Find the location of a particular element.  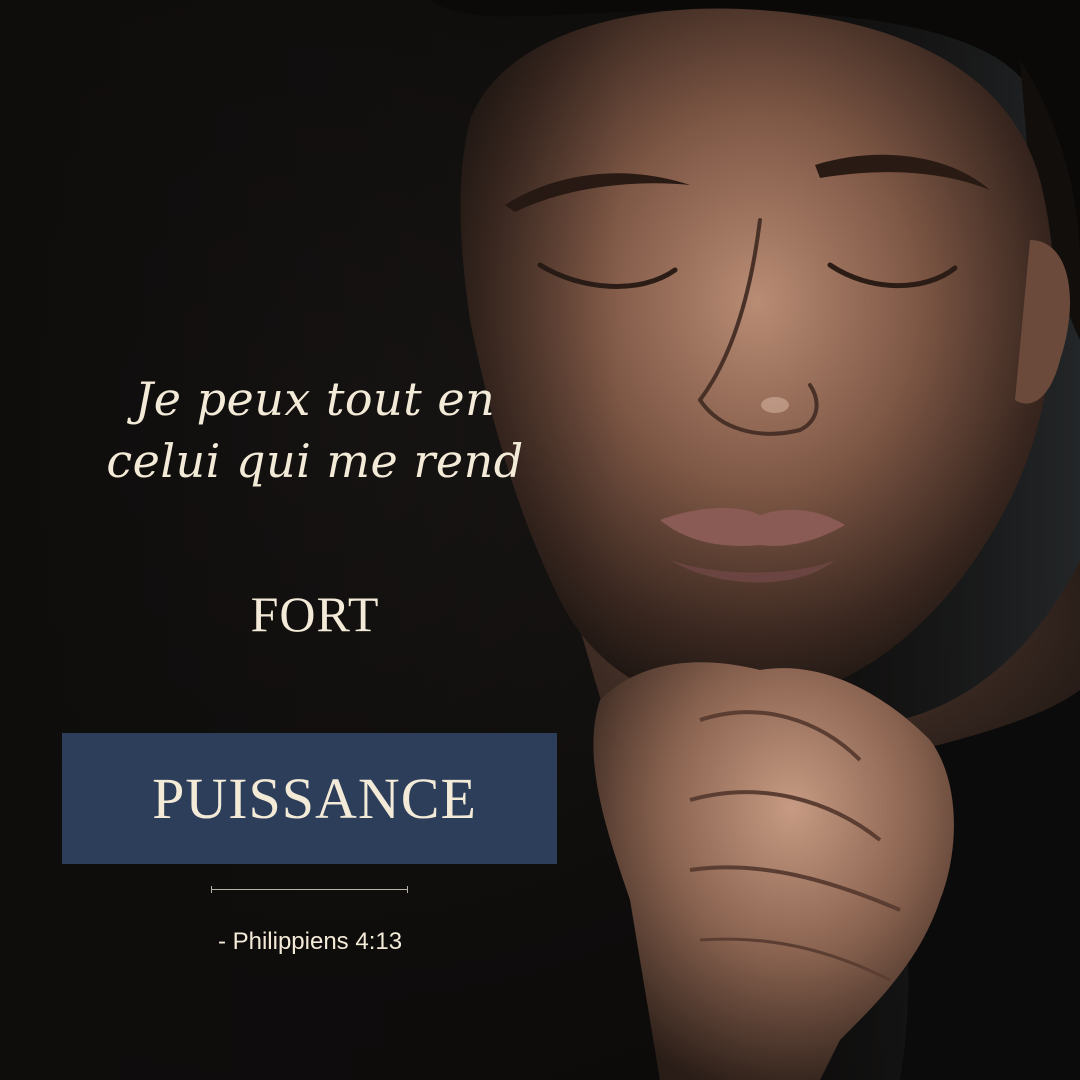

theme-banner-label: PUISSANCE is located at coordinates (314, 798).